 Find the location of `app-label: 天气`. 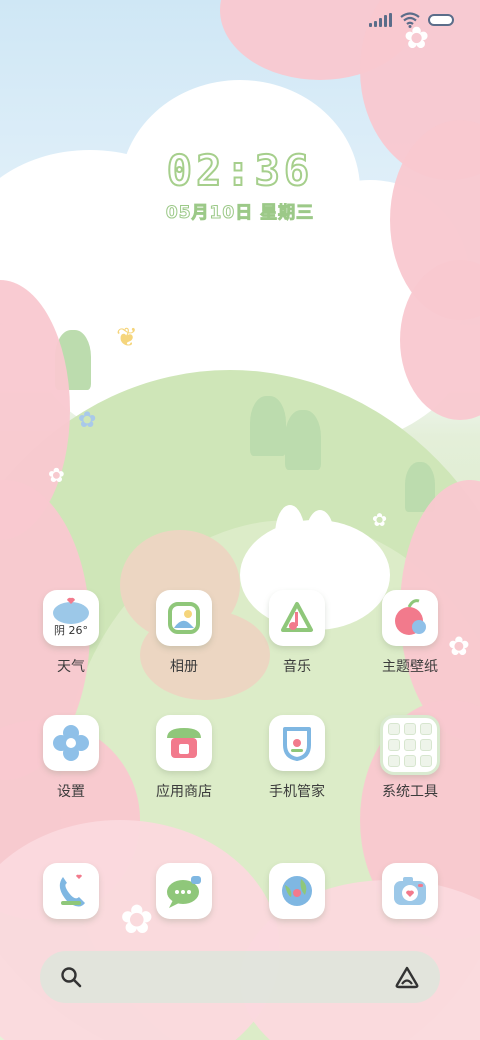

app-label: 天气 is located at coordinates (71, 667).